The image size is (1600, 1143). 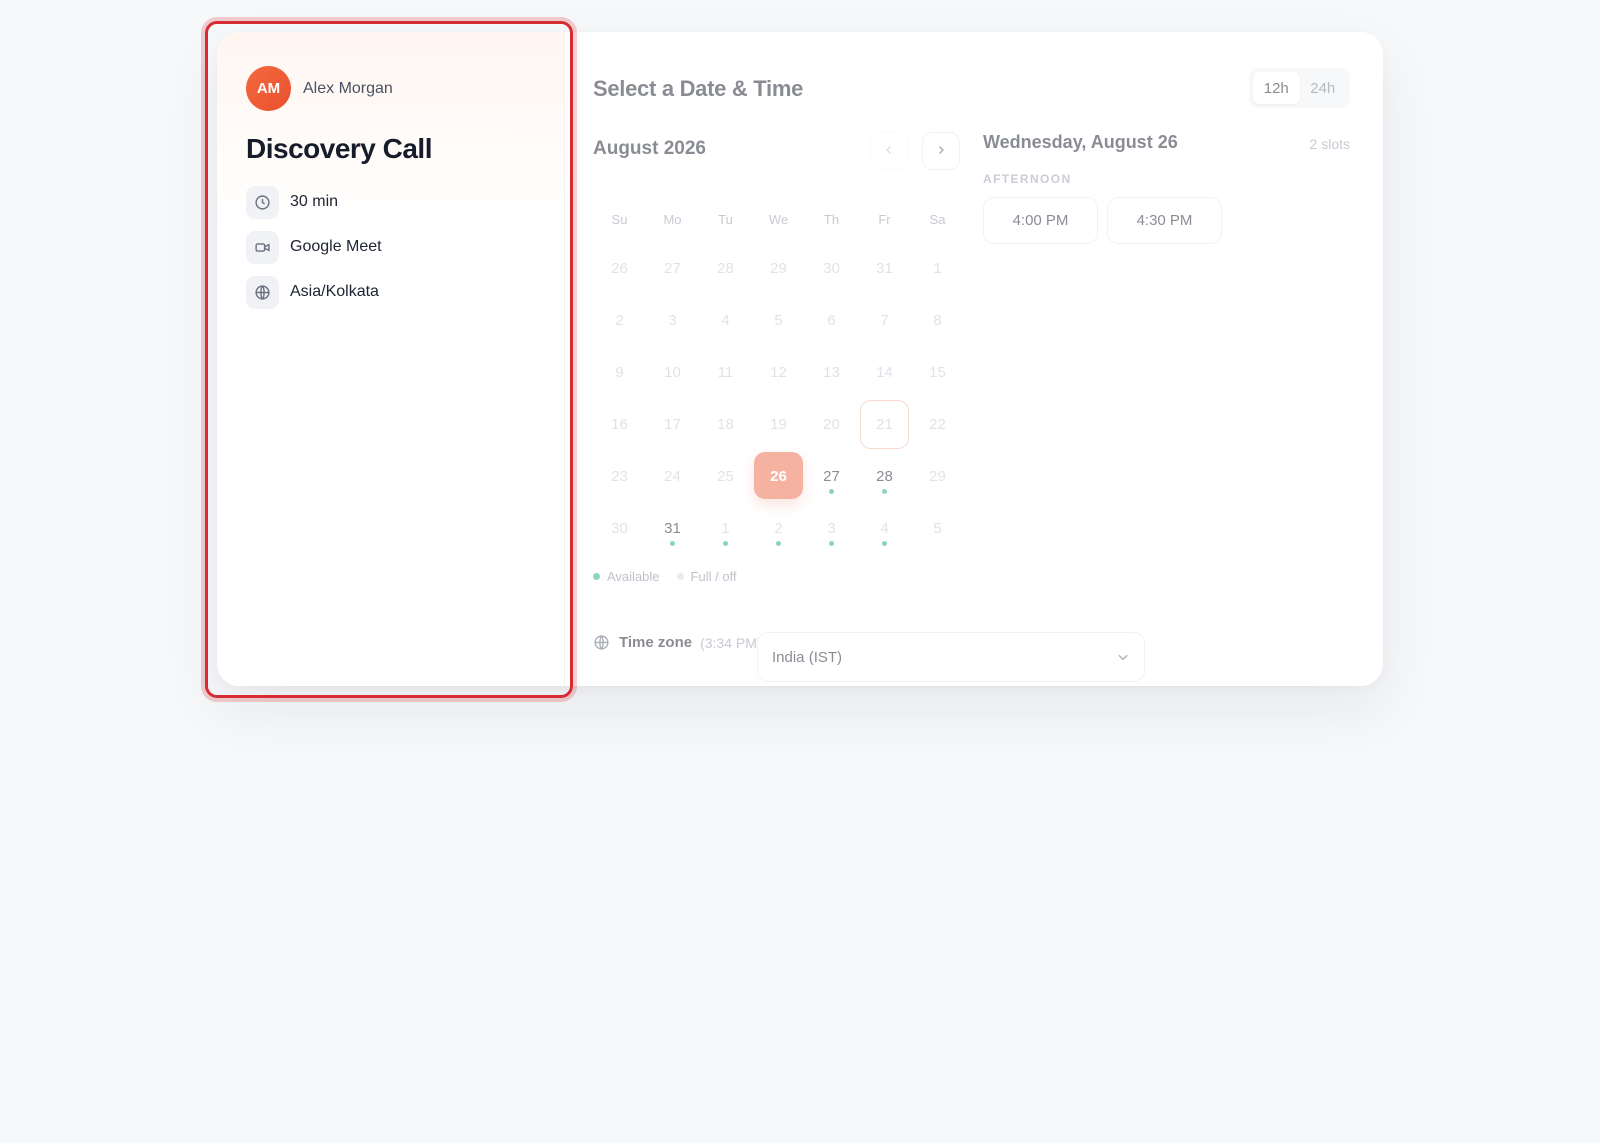 I want to click on weekday-label: Fr, so click(x=884, y=219).